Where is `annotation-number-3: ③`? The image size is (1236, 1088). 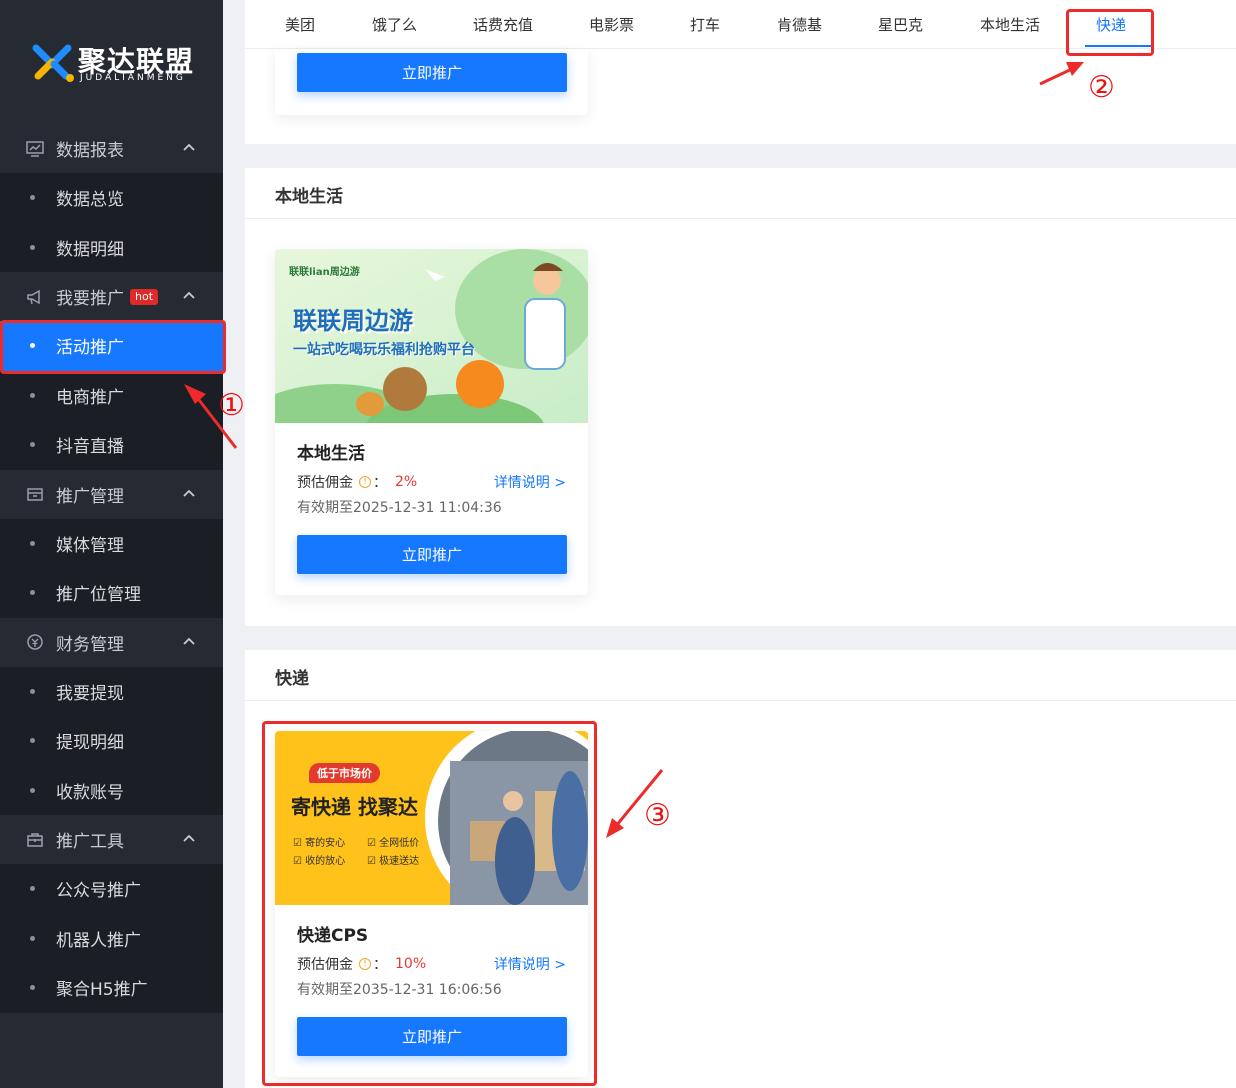
annotation-number-3: ③ is located at coordinates (657, 815).